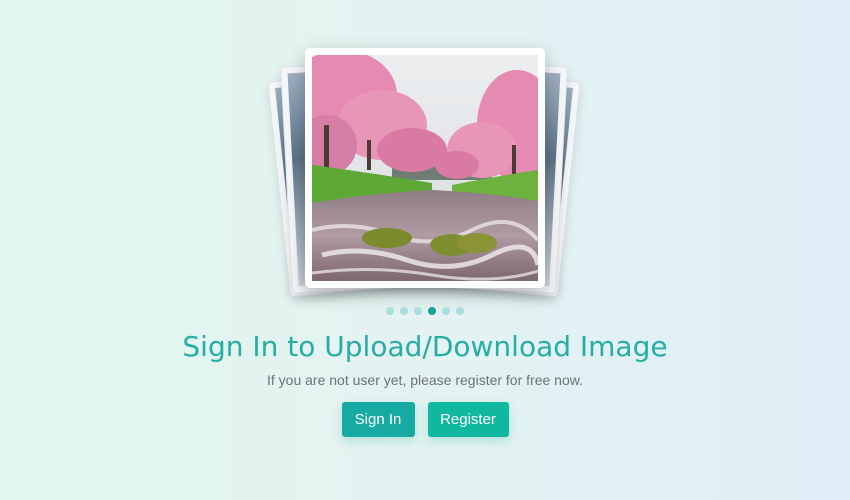 The height and width of the screenshot is (500, 850). Describe the element at coordinates (425, 419) in the screenshot. I see `auth-actions: Sign In Register` at that location.